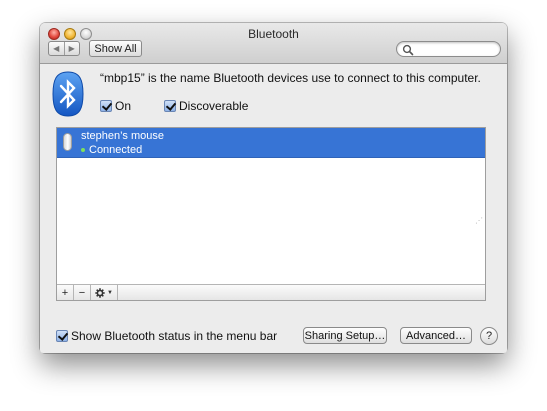 The image size is (547, 411). What do you see at coordinates (68, 94) in the screenshot?
I see `bluetooth-icon` at bounding box center [68, 94].